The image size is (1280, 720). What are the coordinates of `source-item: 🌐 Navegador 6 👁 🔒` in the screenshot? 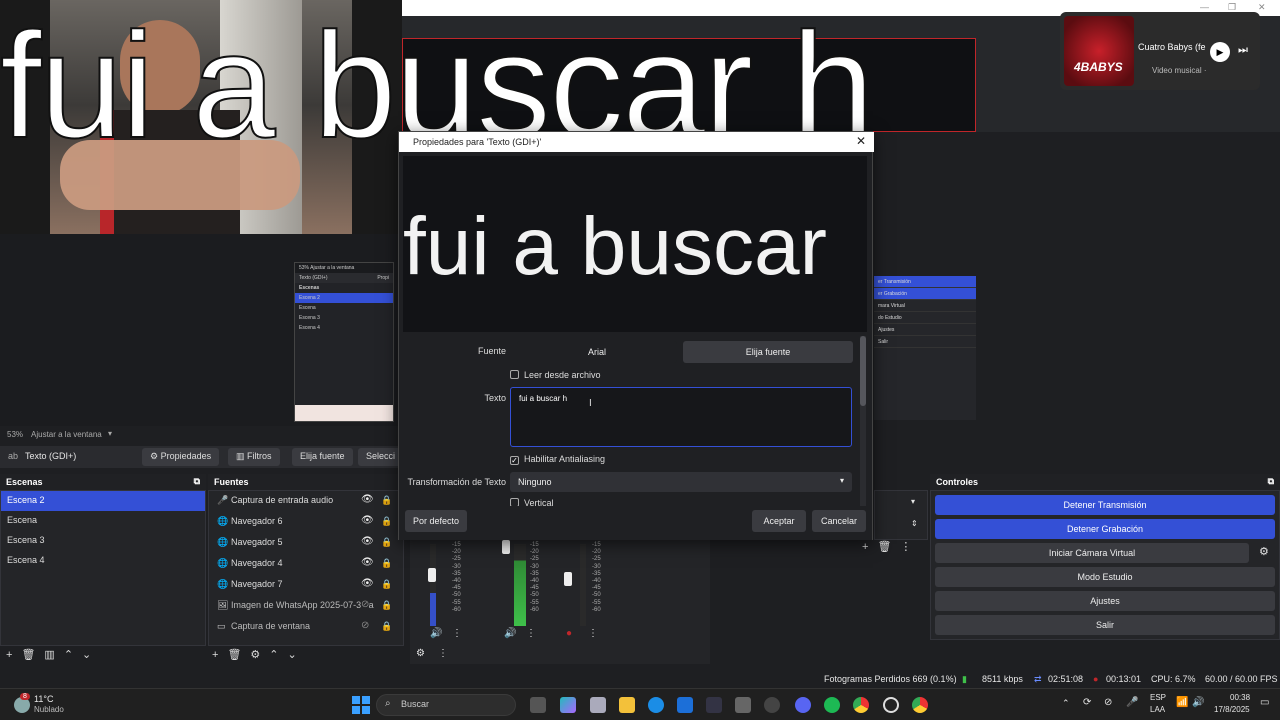 It's located at (306, 522).